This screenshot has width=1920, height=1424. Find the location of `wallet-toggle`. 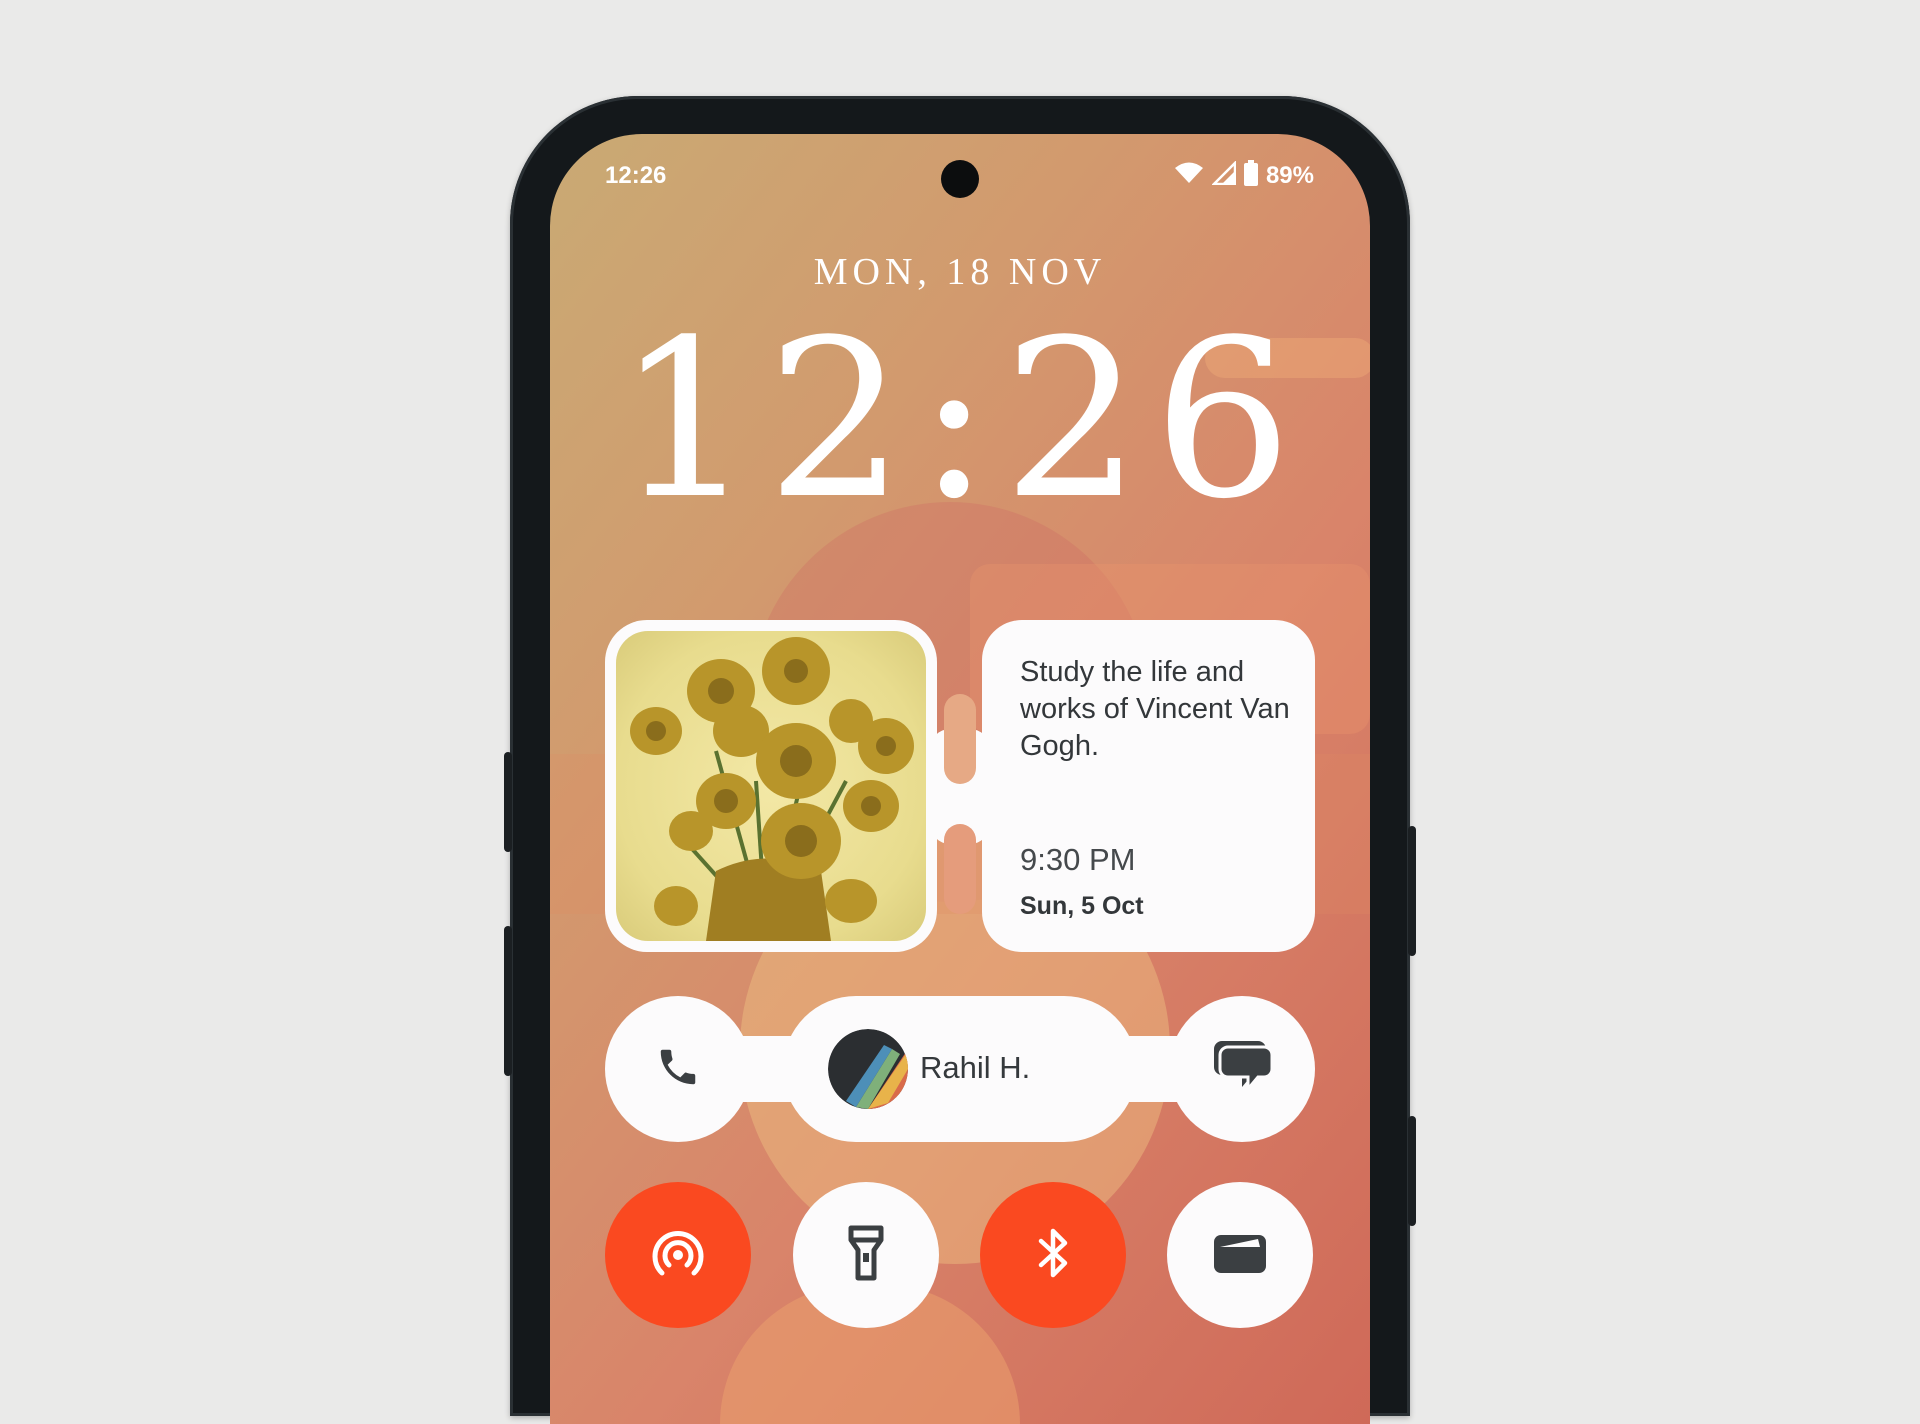

wallet-toggle is located at coordinates (1240, 1255).